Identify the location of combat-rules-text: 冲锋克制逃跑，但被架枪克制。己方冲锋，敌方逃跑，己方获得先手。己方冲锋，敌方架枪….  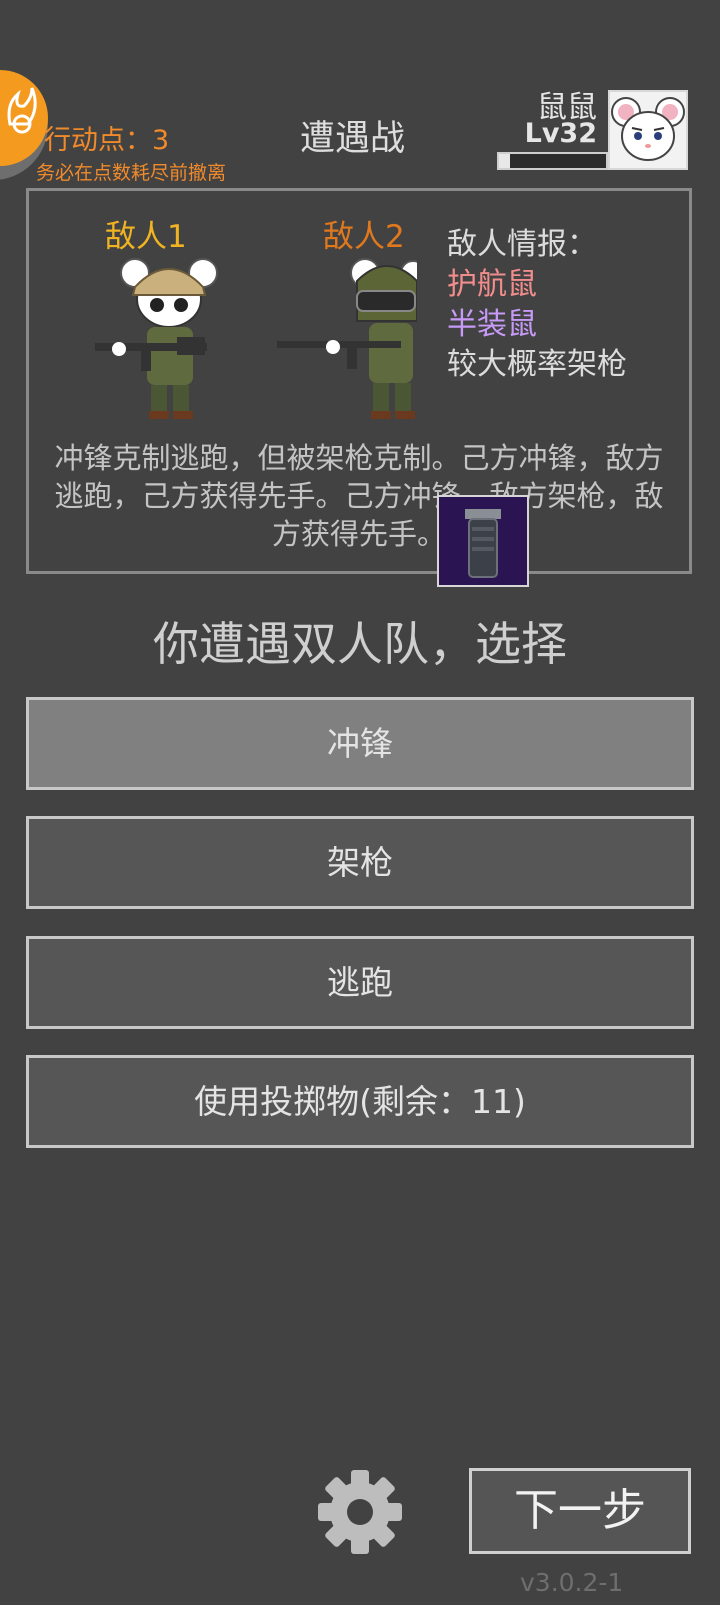
(359, 496).